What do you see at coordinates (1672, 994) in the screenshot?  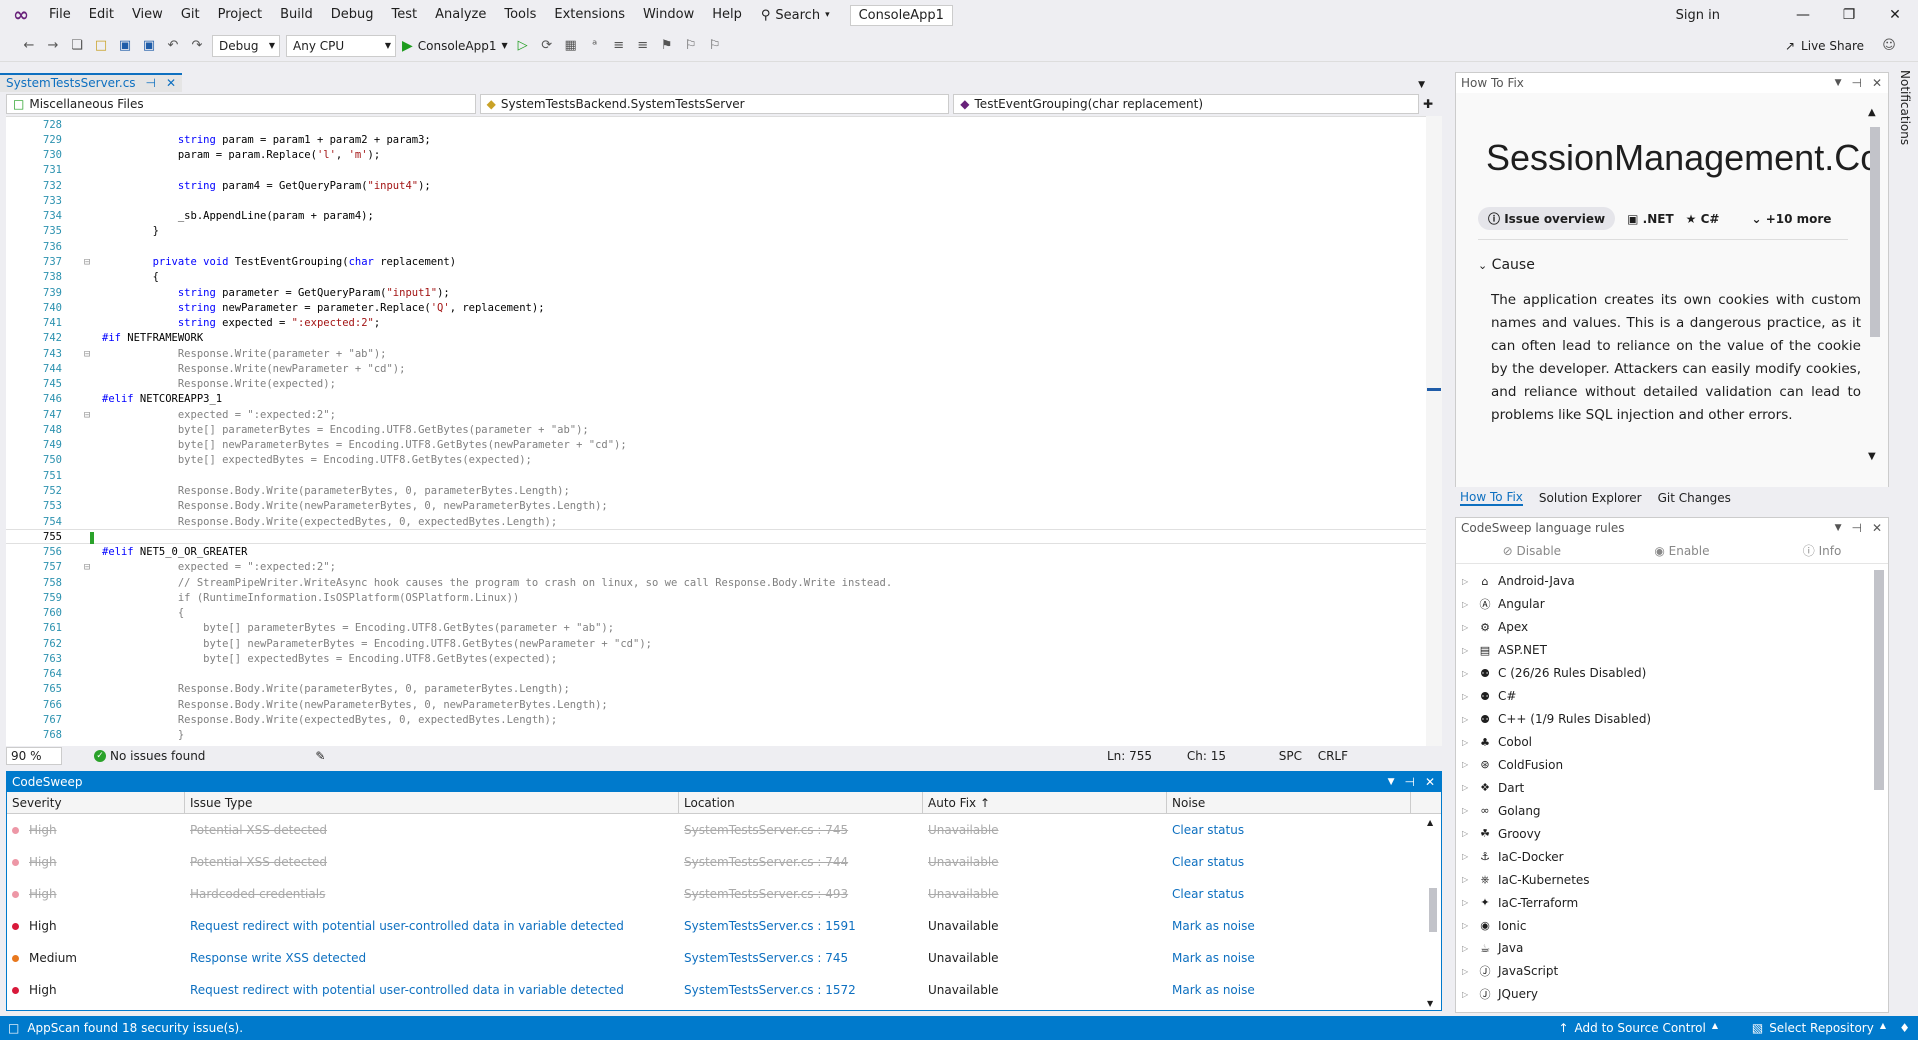 I see `rule-item-jquery: ▷ Ⓙ JQuery` at bounding box center [1672, 994].